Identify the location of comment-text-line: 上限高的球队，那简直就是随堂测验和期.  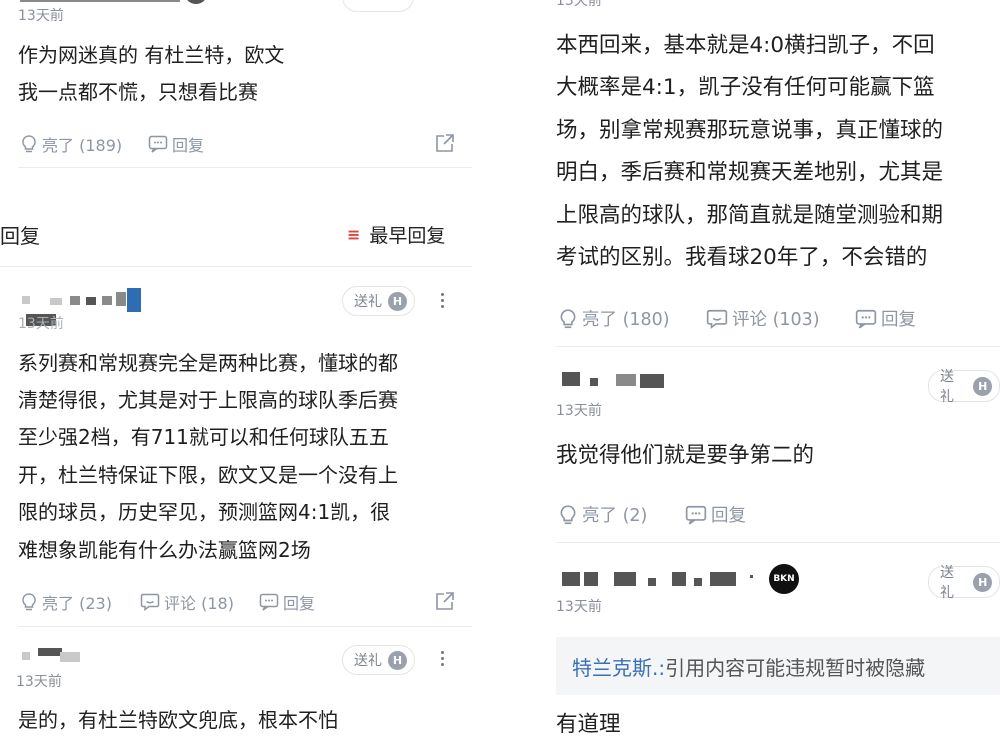
(750, 215).